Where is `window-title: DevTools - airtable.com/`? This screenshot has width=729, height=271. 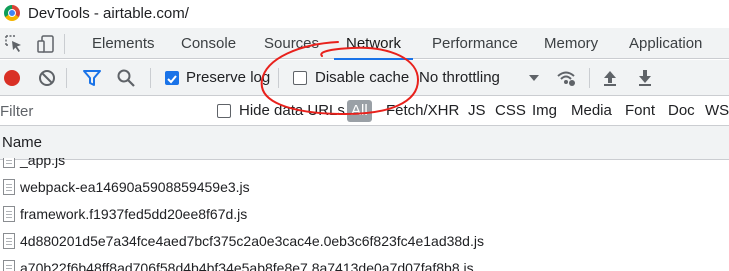
window-title: DevTools - airtable.com/ is located at coordinates (108, 13).